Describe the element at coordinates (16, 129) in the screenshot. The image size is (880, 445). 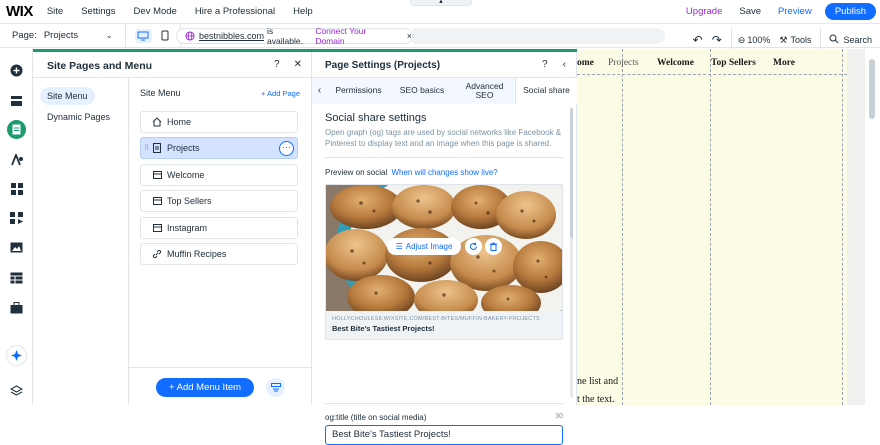
I see `pages-icon` at that location.